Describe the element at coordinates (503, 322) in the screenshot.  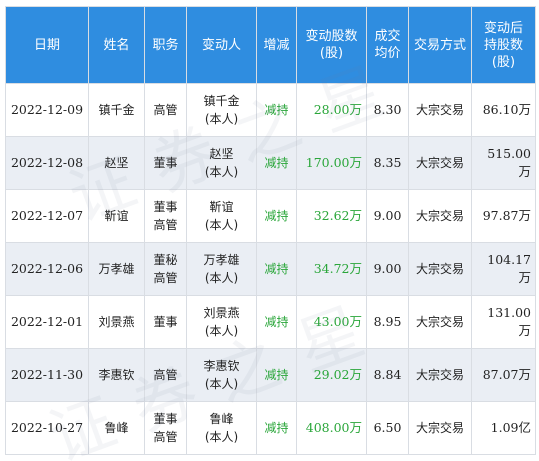
I see `cell-after: 131.00万` at that location.